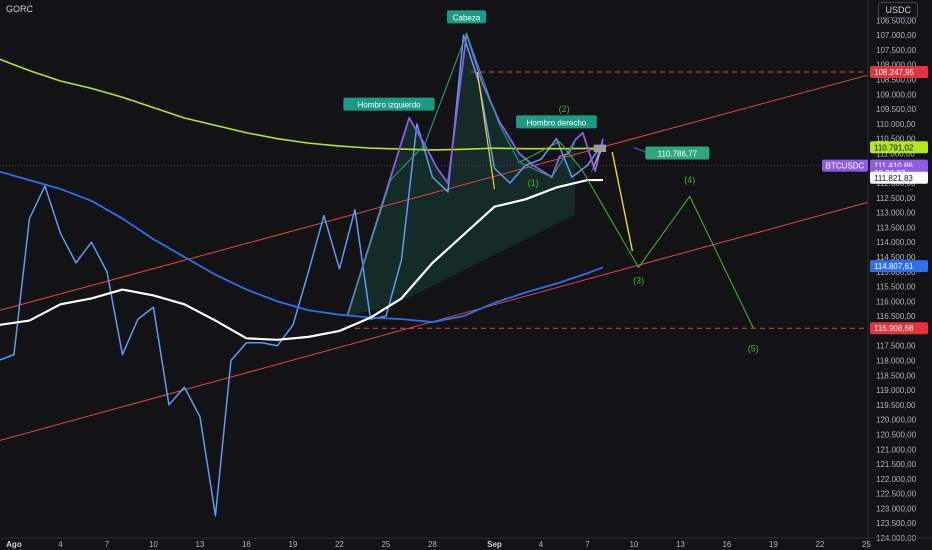  Describe the element at coordinates (432, 544) in the screenshot. I see `x-tick-label: 28` at that location.